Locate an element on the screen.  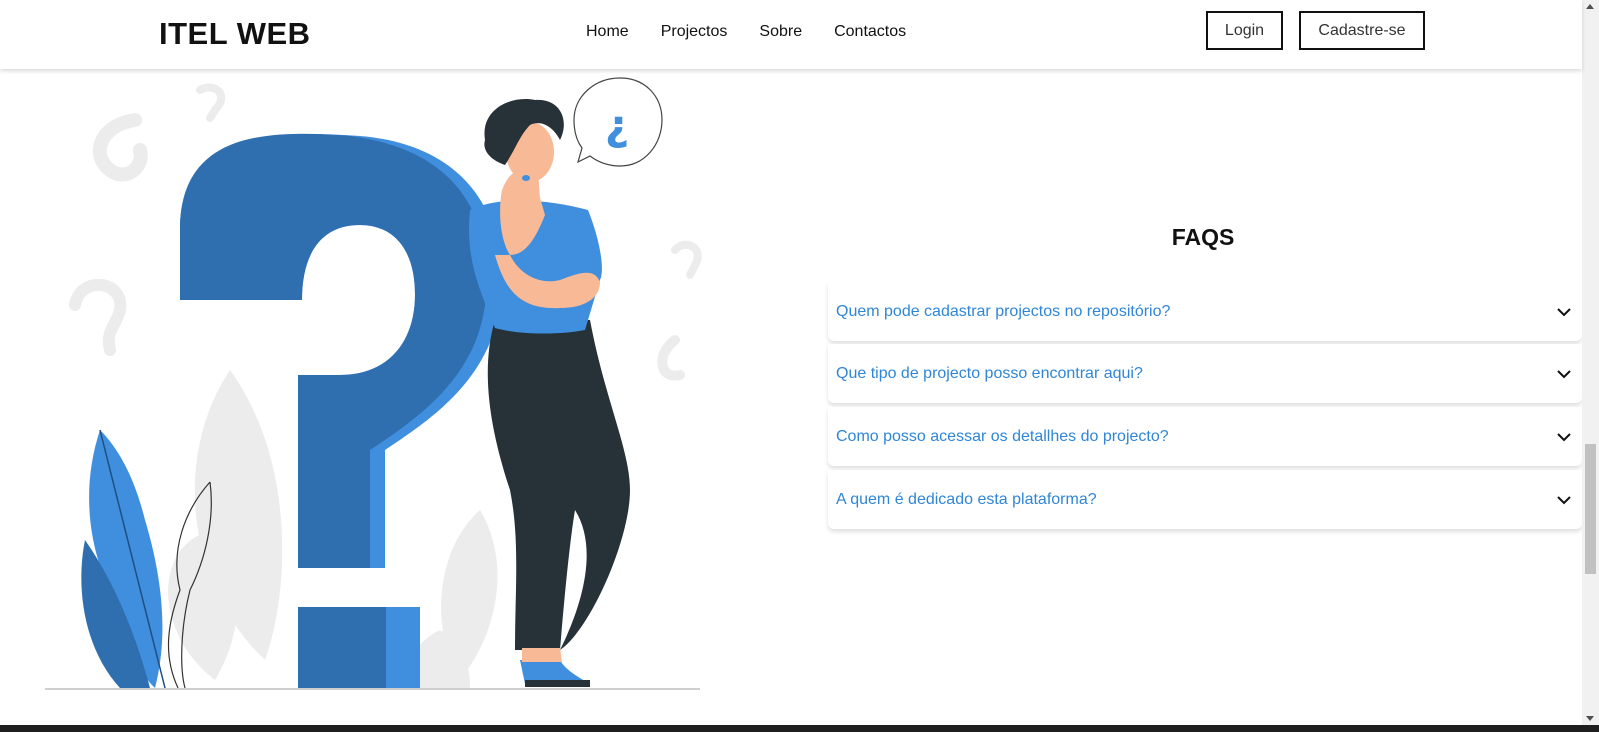
nav-projectos: Projectos is located at coordinates (694, 32).